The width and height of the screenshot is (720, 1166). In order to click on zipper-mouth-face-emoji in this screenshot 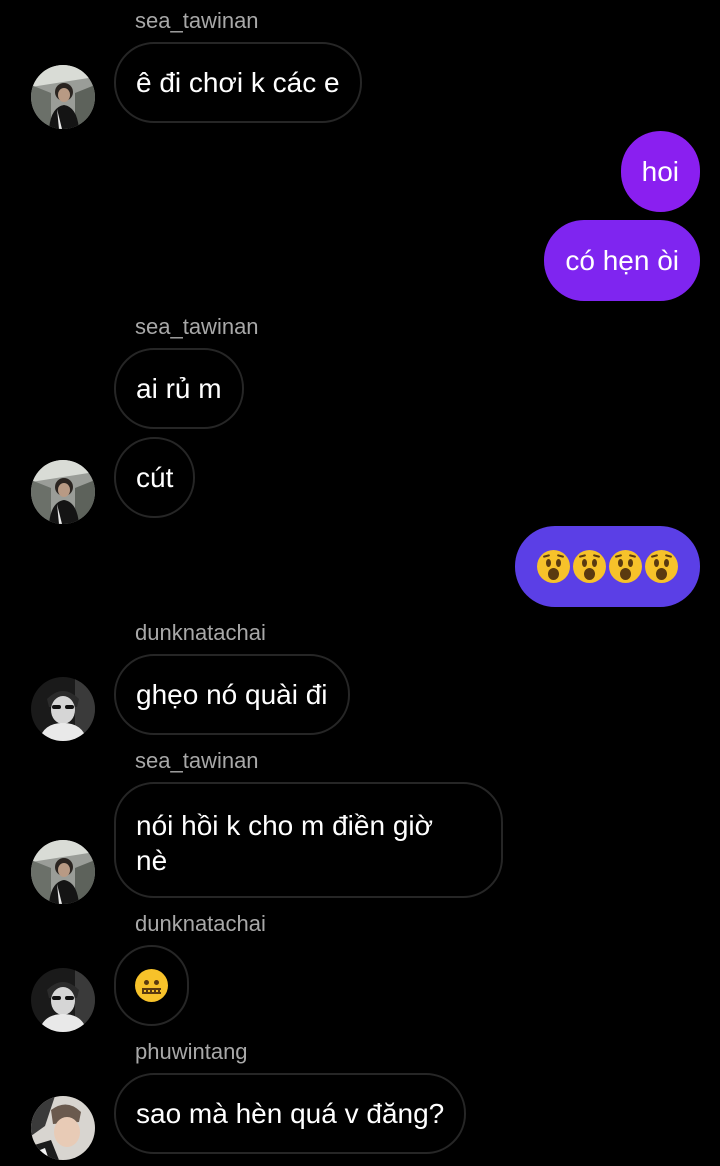, I will do `click(151, 985)`.